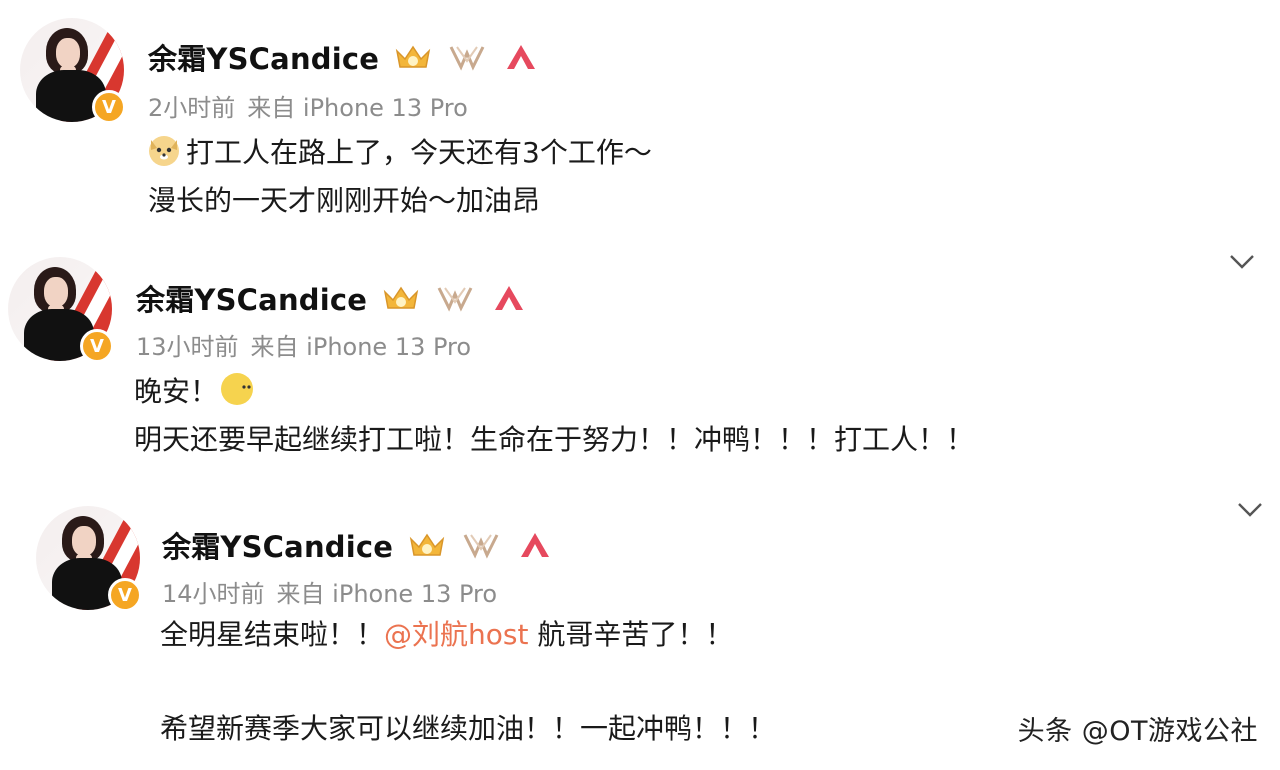 The height and width of the screenshot is (770, 1280). Describe the element at coordinates (237, 389) in the screenshot. I see `moon-emoji-icon` at that location.